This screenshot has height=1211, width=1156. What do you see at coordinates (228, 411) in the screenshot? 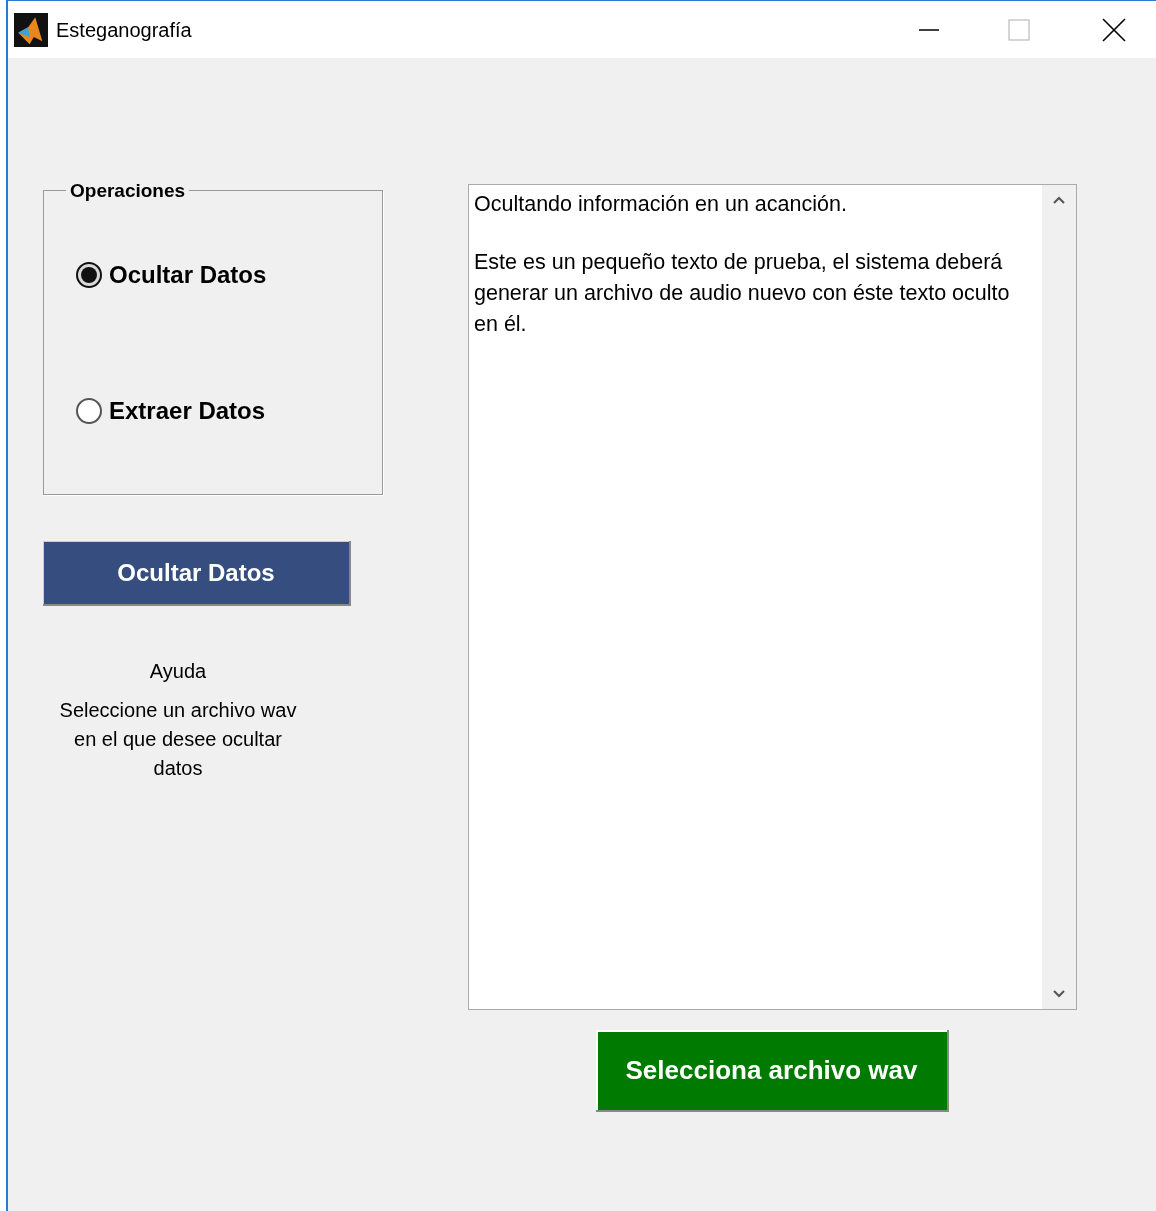
I see `radio-option: Extraer Datos` at bounding box center [228, 411].